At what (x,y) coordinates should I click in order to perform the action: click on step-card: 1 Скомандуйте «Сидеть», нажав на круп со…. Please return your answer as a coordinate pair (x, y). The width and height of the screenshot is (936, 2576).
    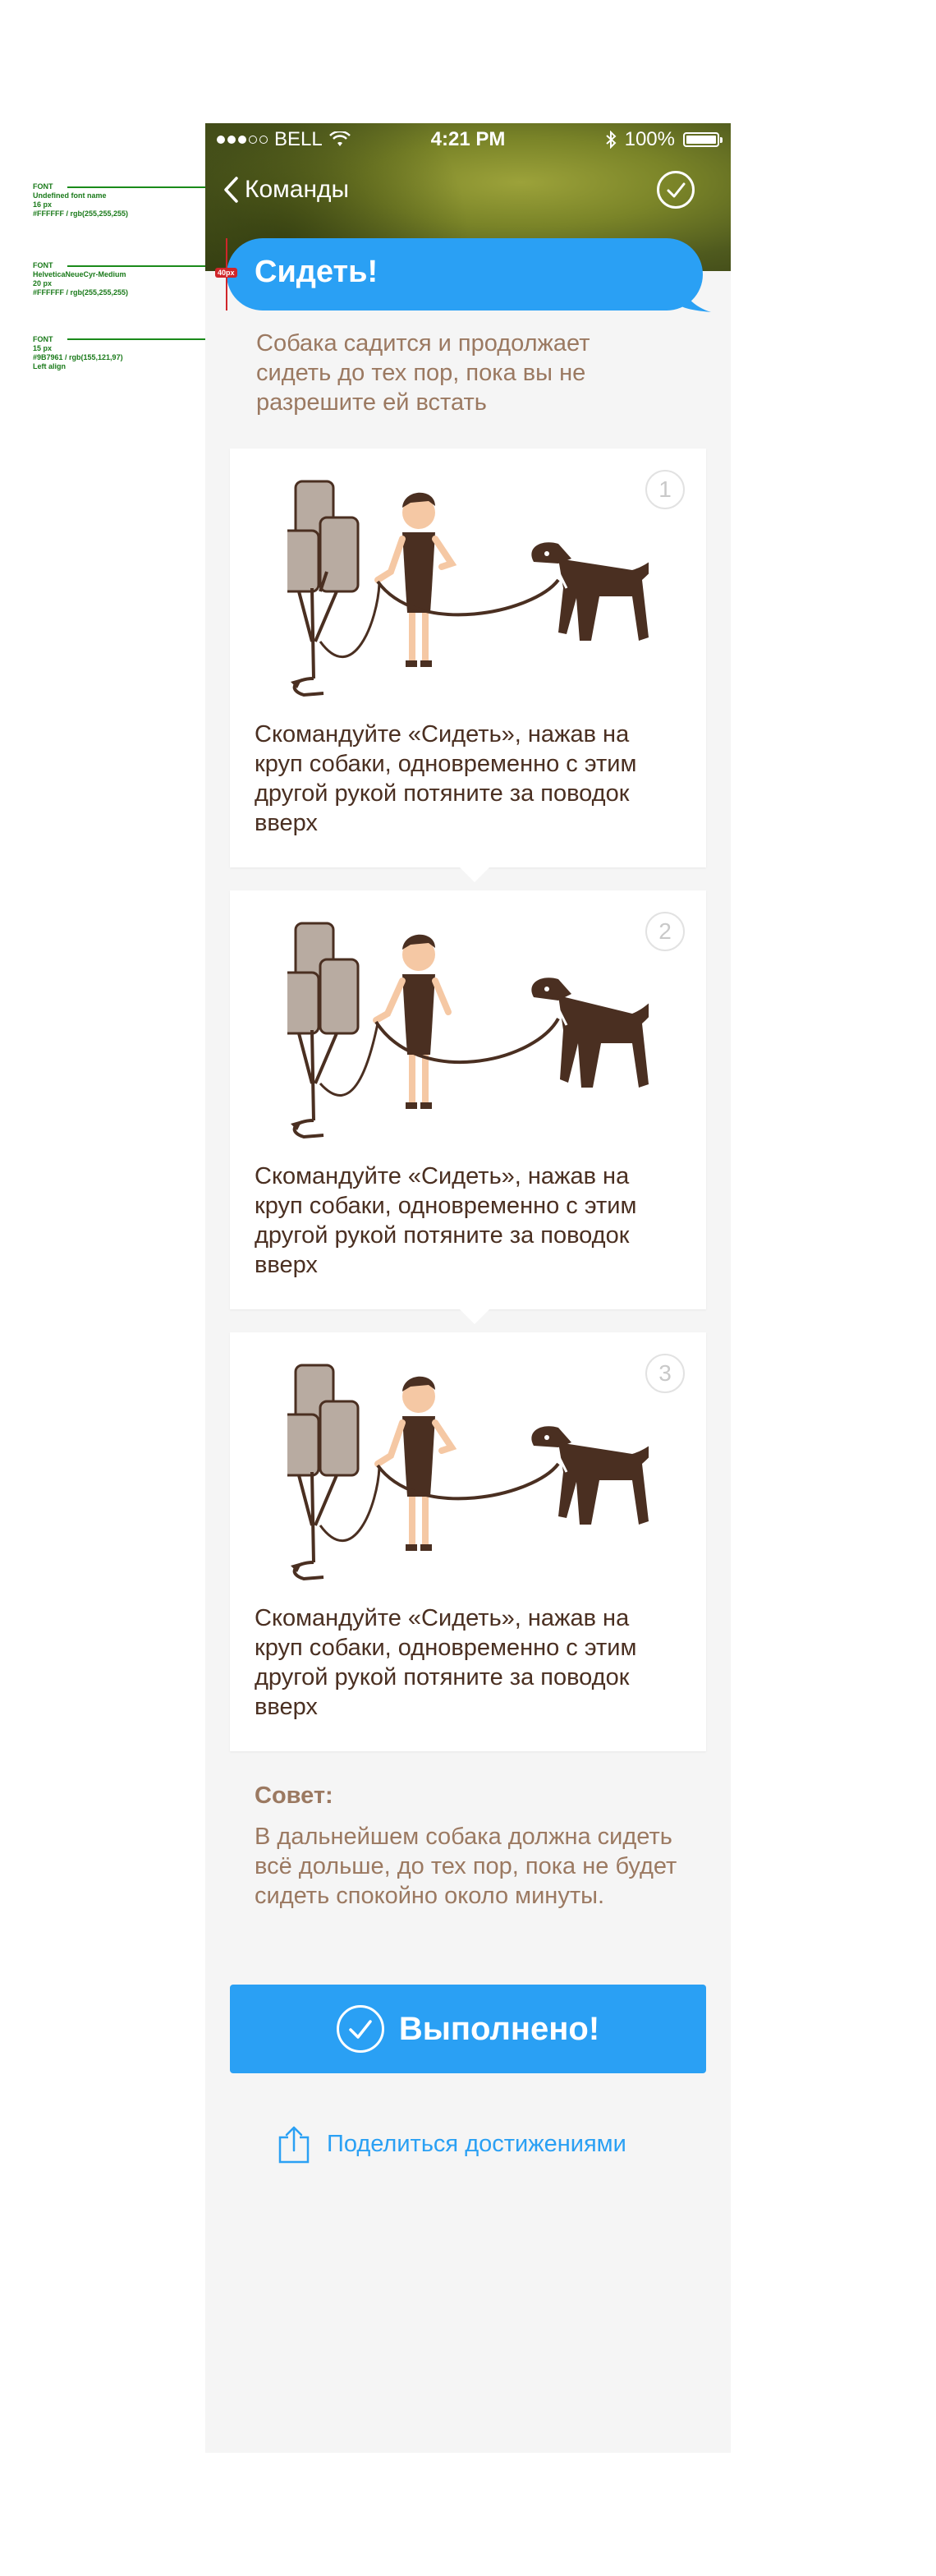
    Looking at the image, I should click on (468, 665).